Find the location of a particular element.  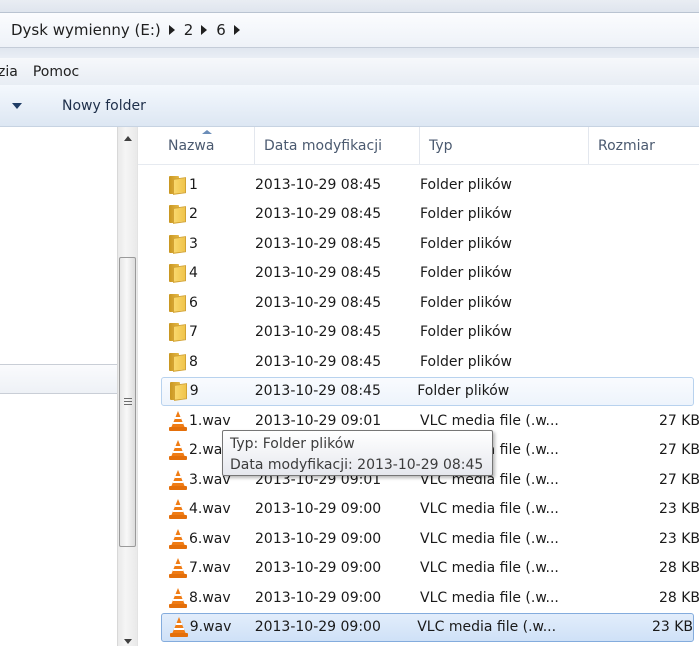

table-row: 8 2013-10-29 08:45 Folder plików is located at coordinates (418, 362).